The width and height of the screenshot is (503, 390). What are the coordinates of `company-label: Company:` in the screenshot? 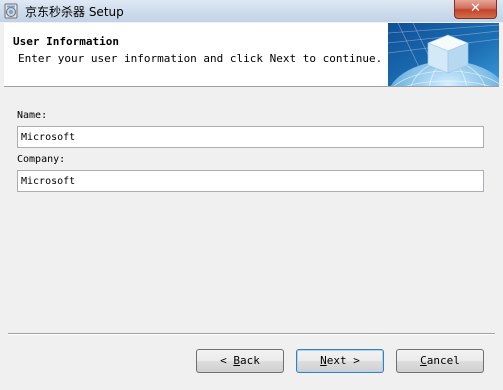 It's located at (41, 159).